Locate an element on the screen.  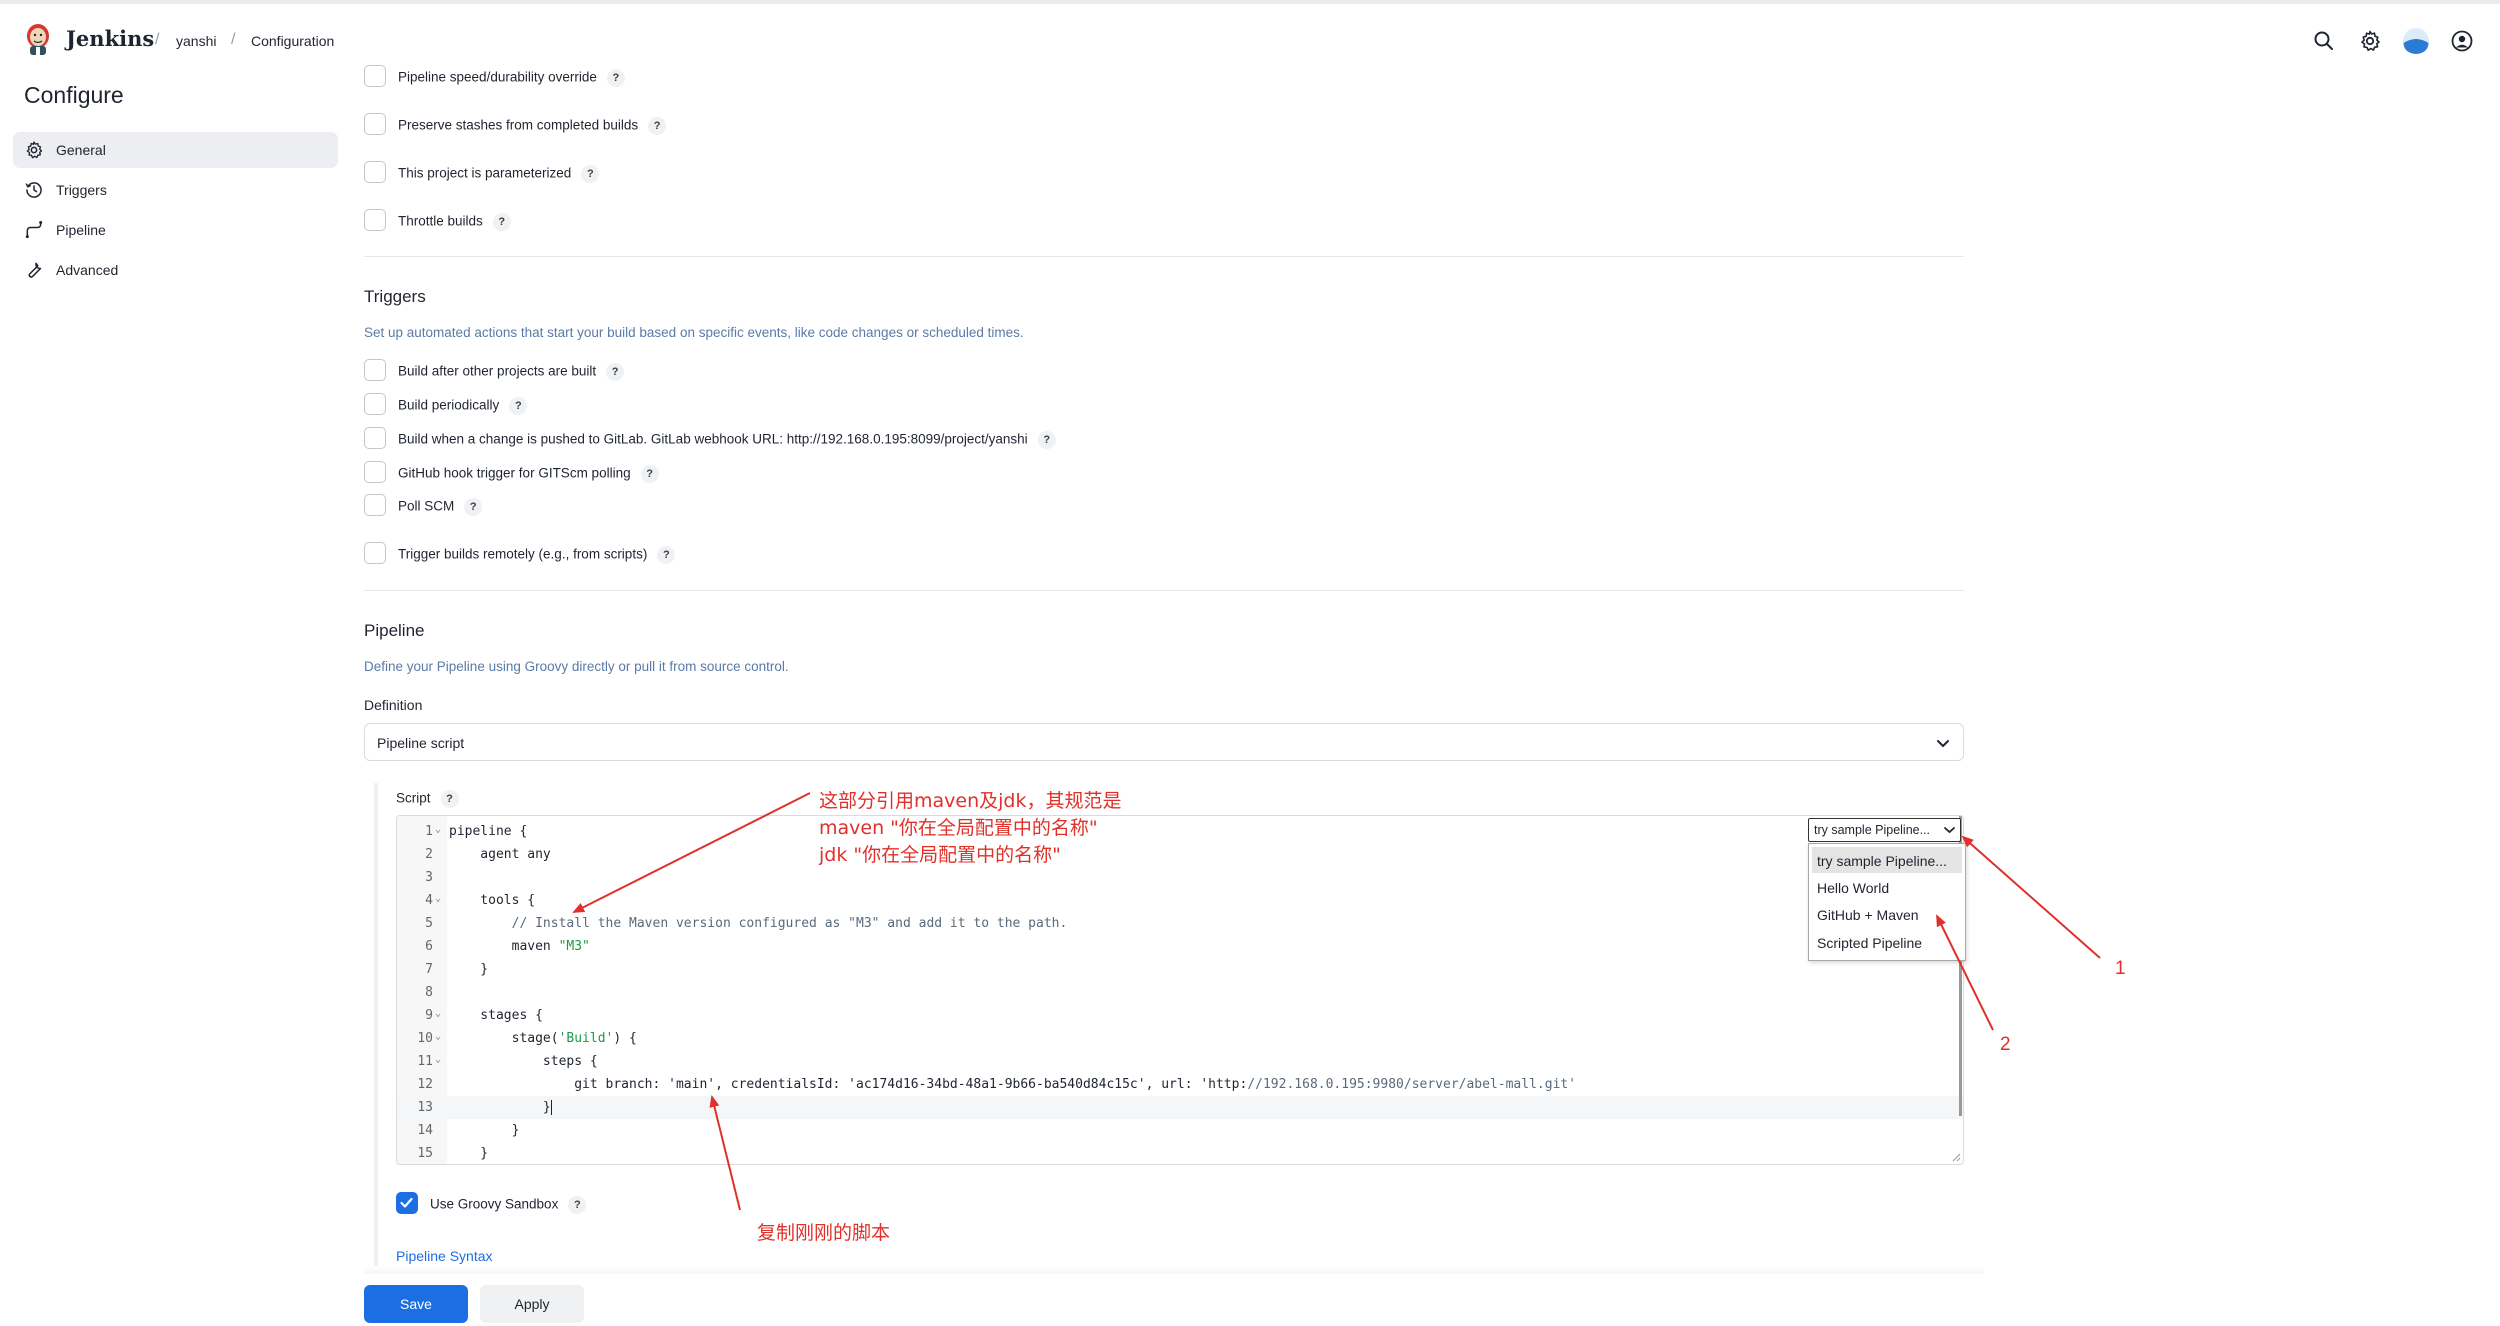
dropdown-option-github-maven: GitHub + Maven is located at coordinates (1887, 914).